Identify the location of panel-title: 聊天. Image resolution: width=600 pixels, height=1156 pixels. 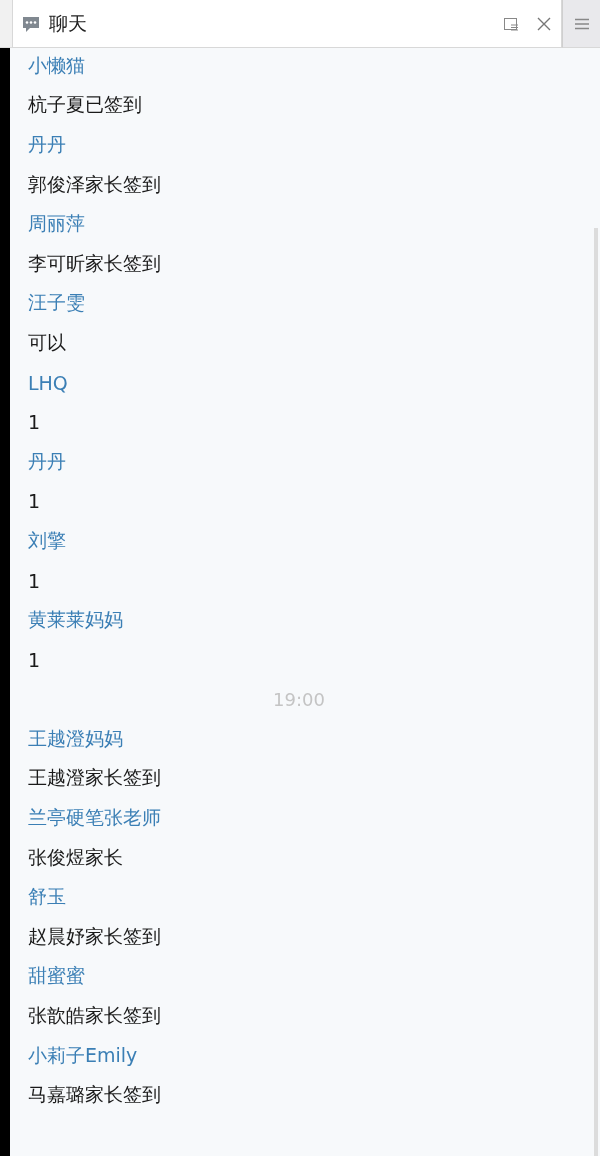
(68, 23).